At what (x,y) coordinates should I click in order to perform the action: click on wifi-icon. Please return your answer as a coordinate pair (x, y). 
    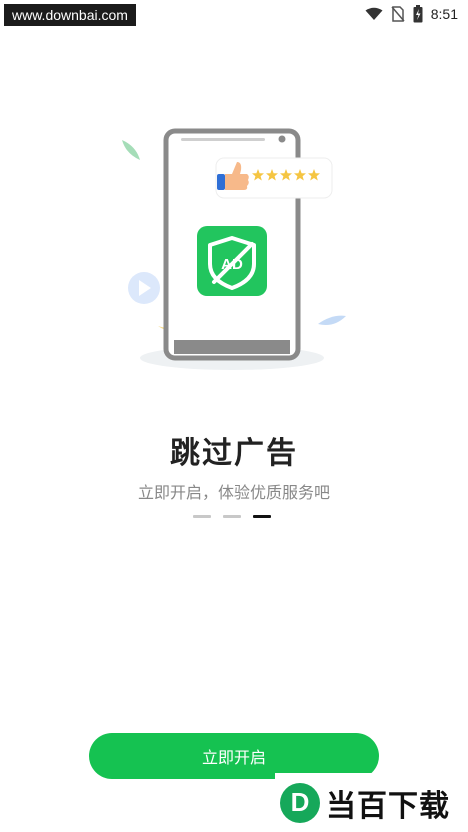
    Looking at the image, I should click on (374, 13).